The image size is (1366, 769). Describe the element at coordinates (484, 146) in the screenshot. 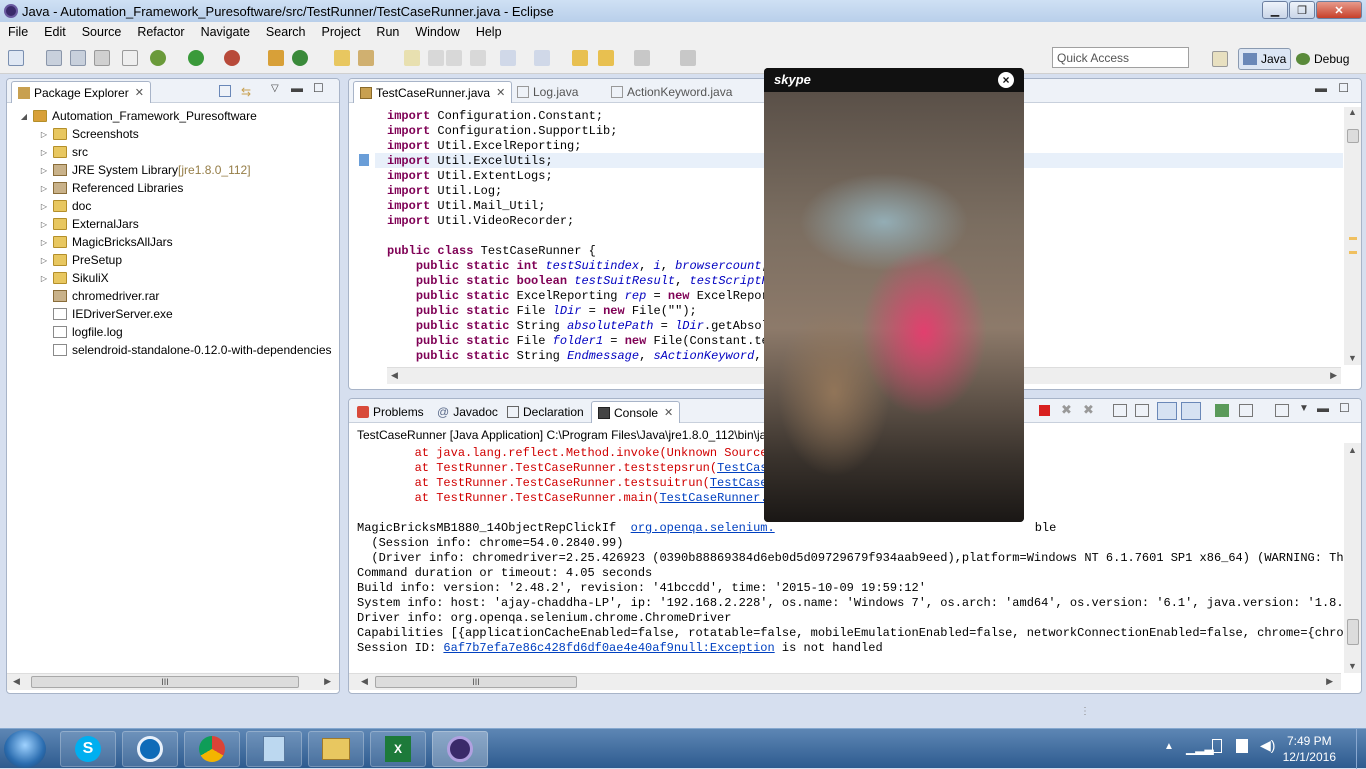

I see `code-line: import Util.ExcelReporting;` at that location.